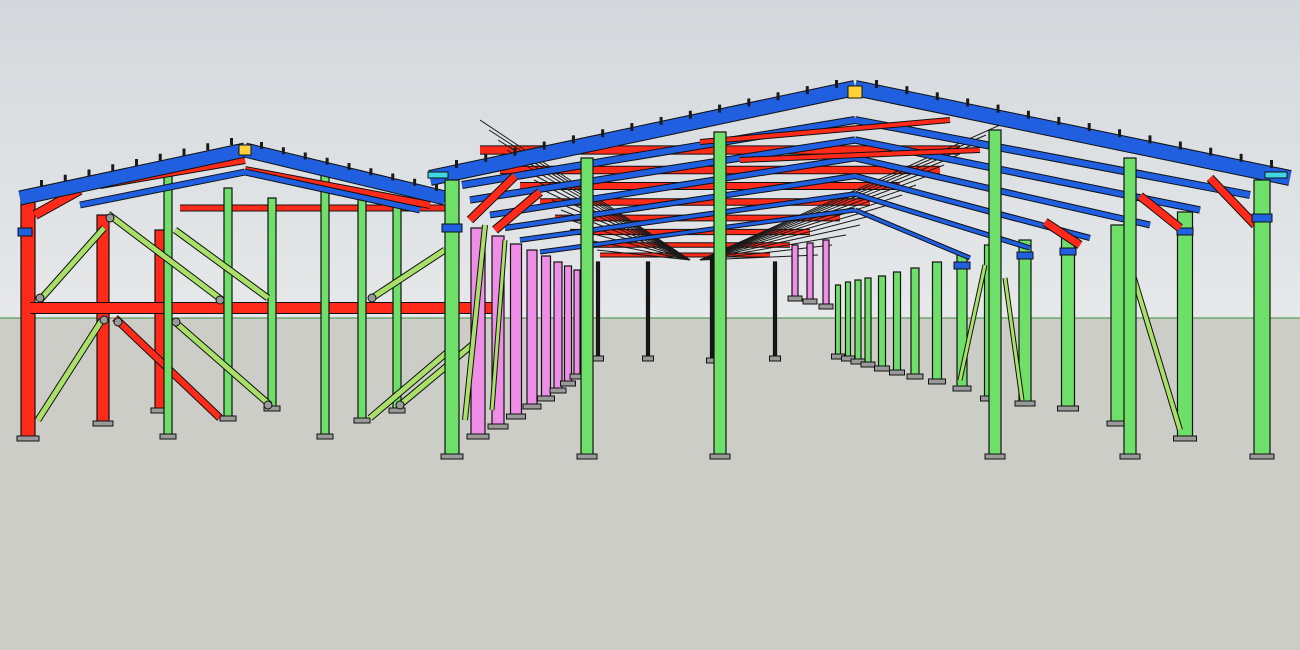 The image size is (1300, 650). What do you see at coordinates (795, 298) in the screenshot?
I see `far-pink-column-right-0-base-plate` at bounding box center [795, 298].